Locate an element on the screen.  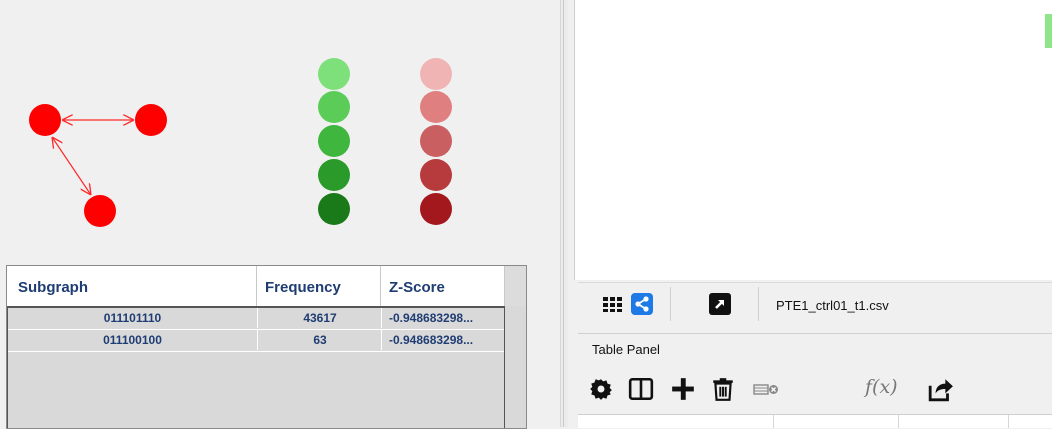
cell-frequency: 43617 is located at coordinates (319, 318).